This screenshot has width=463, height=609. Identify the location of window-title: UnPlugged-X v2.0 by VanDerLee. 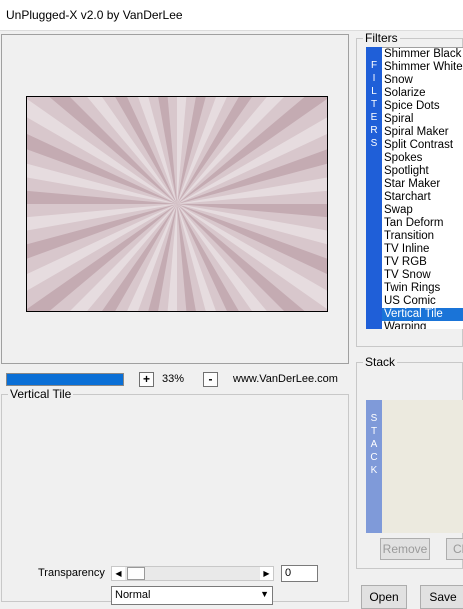
(94, 15).